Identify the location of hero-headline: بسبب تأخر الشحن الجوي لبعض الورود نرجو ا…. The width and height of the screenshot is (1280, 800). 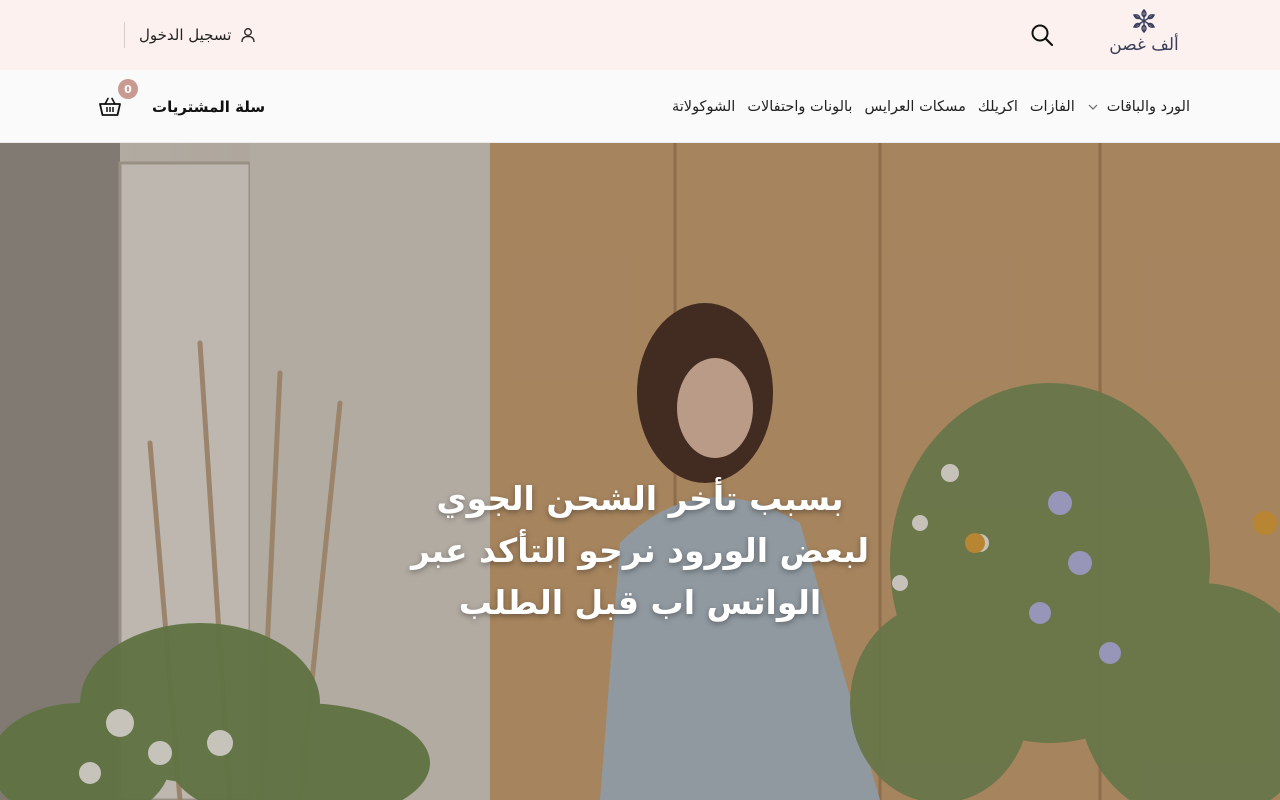
(640, 551).